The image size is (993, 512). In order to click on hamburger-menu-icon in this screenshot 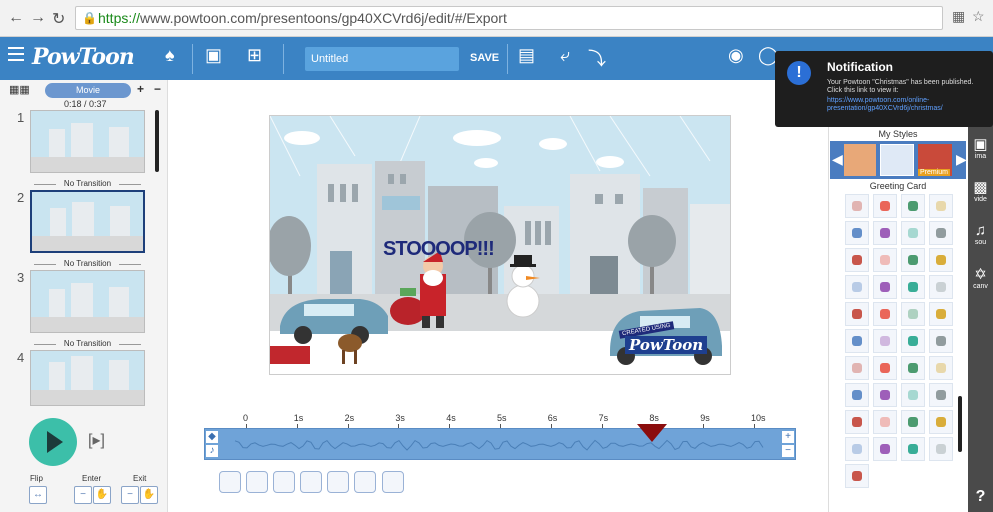, I will do `click(16, 54)`.